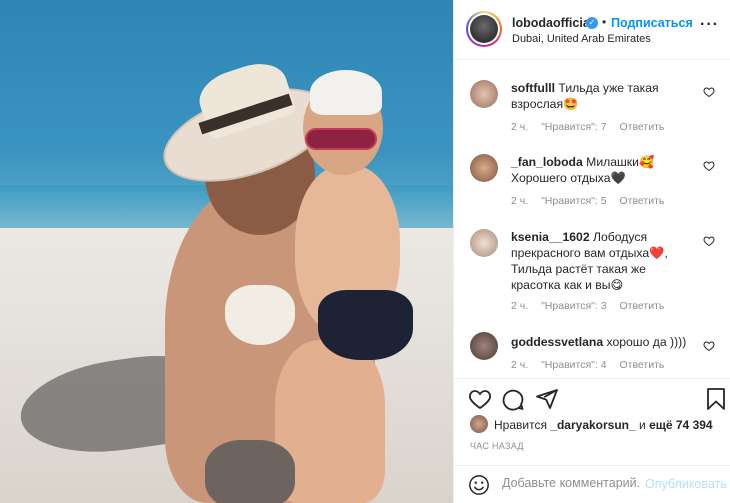 This screenshot has width=730, height=503. Describe the element at coordinates (652, 23) in the screenshot. I see `follow-button: Подписаться` at that location.